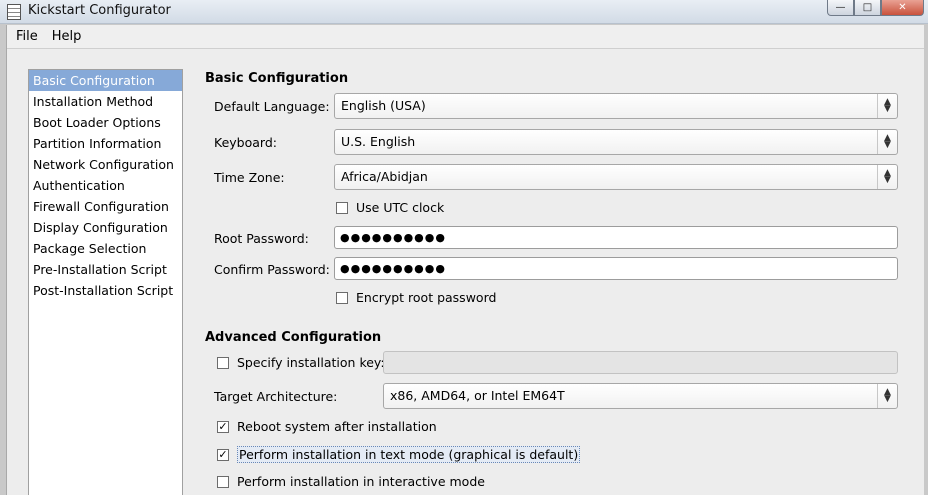 This screenshot has width=928, height=495. Describe the element at coordinates (426, 297) in the screenshot. I see `encrypt-root-password-label: Encrypt root password` at that location.